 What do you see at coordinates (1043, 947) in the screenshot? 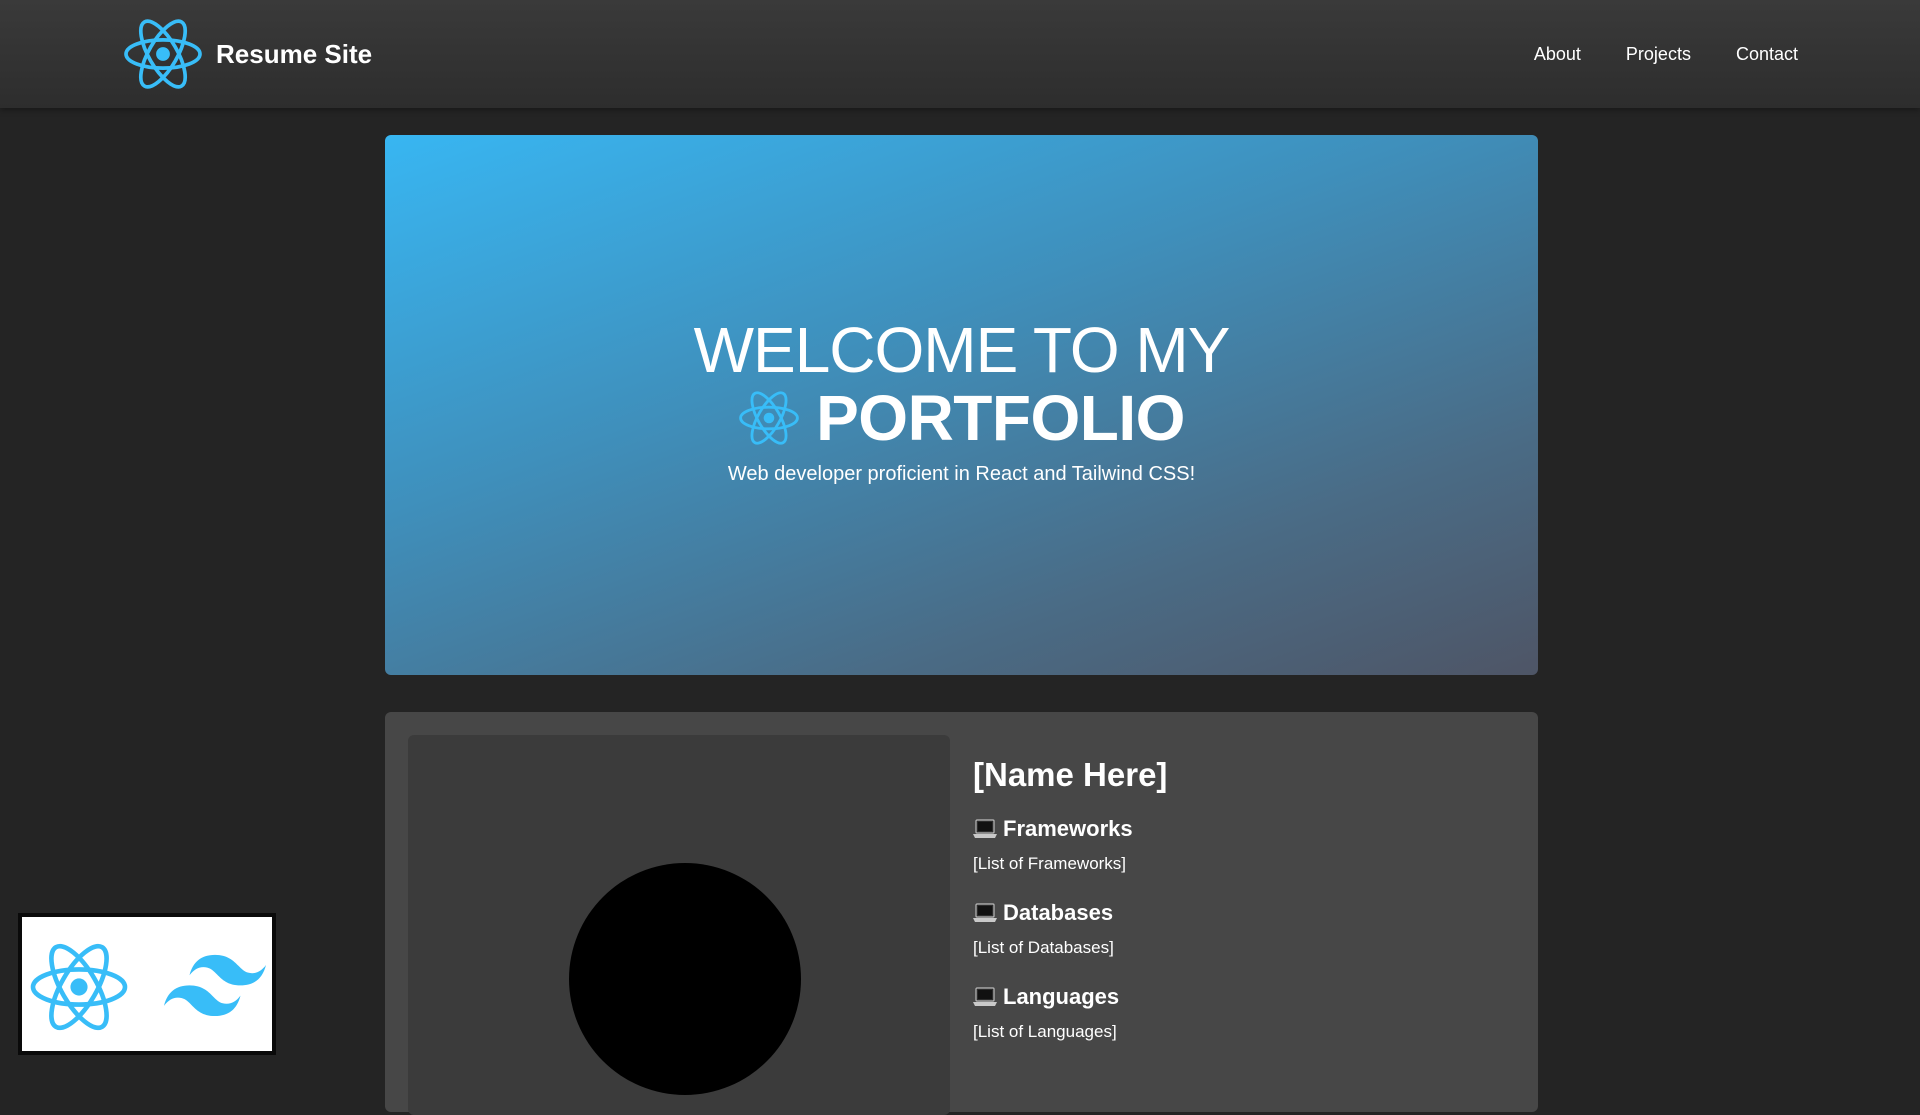
I see `section-body: [List of Databases]` at bounding box center [1043, 947].